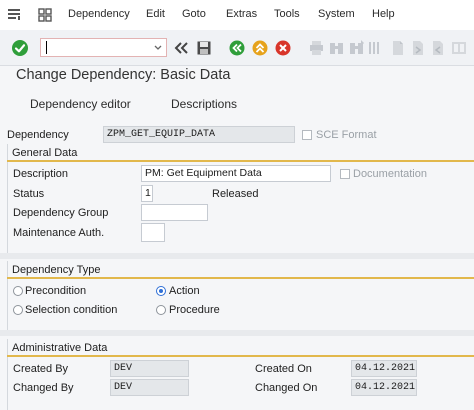 The height and width of the screenshot is (410, 474). Describe the element at coordinates (316, 48) in the screenshot. I see `print-icon` at that location.